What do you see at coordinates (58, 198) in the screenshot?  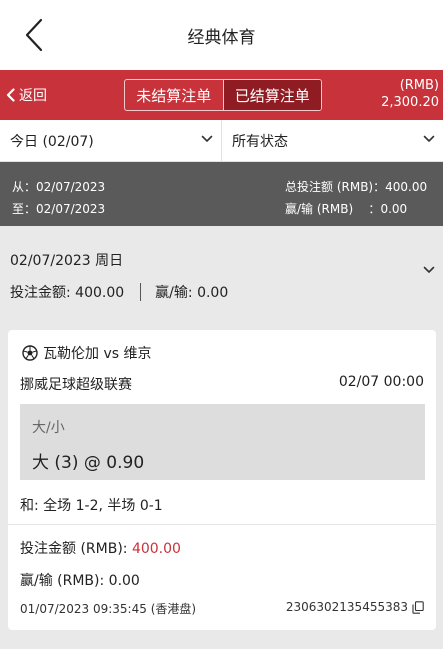 I see `date-range: 从：02/07/2023 至：02/07/2023` at bounding box center [58, 198].